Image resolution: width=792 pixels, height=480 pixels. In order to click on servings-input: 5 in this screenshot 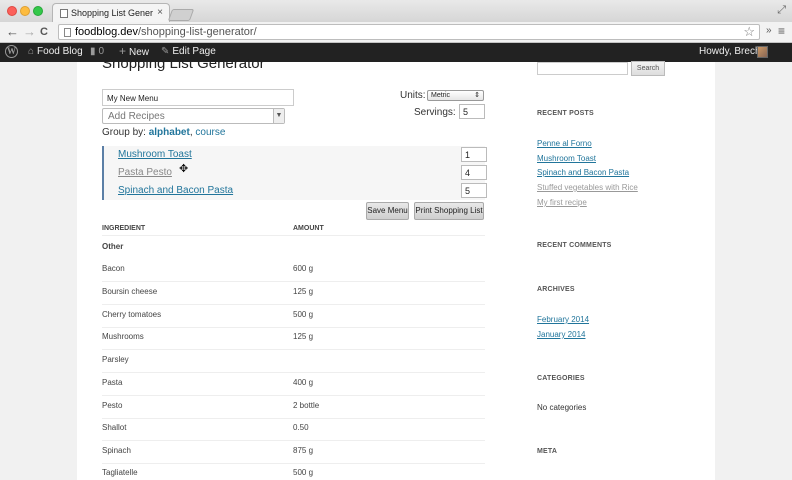, I will do `click(472, 111)`.